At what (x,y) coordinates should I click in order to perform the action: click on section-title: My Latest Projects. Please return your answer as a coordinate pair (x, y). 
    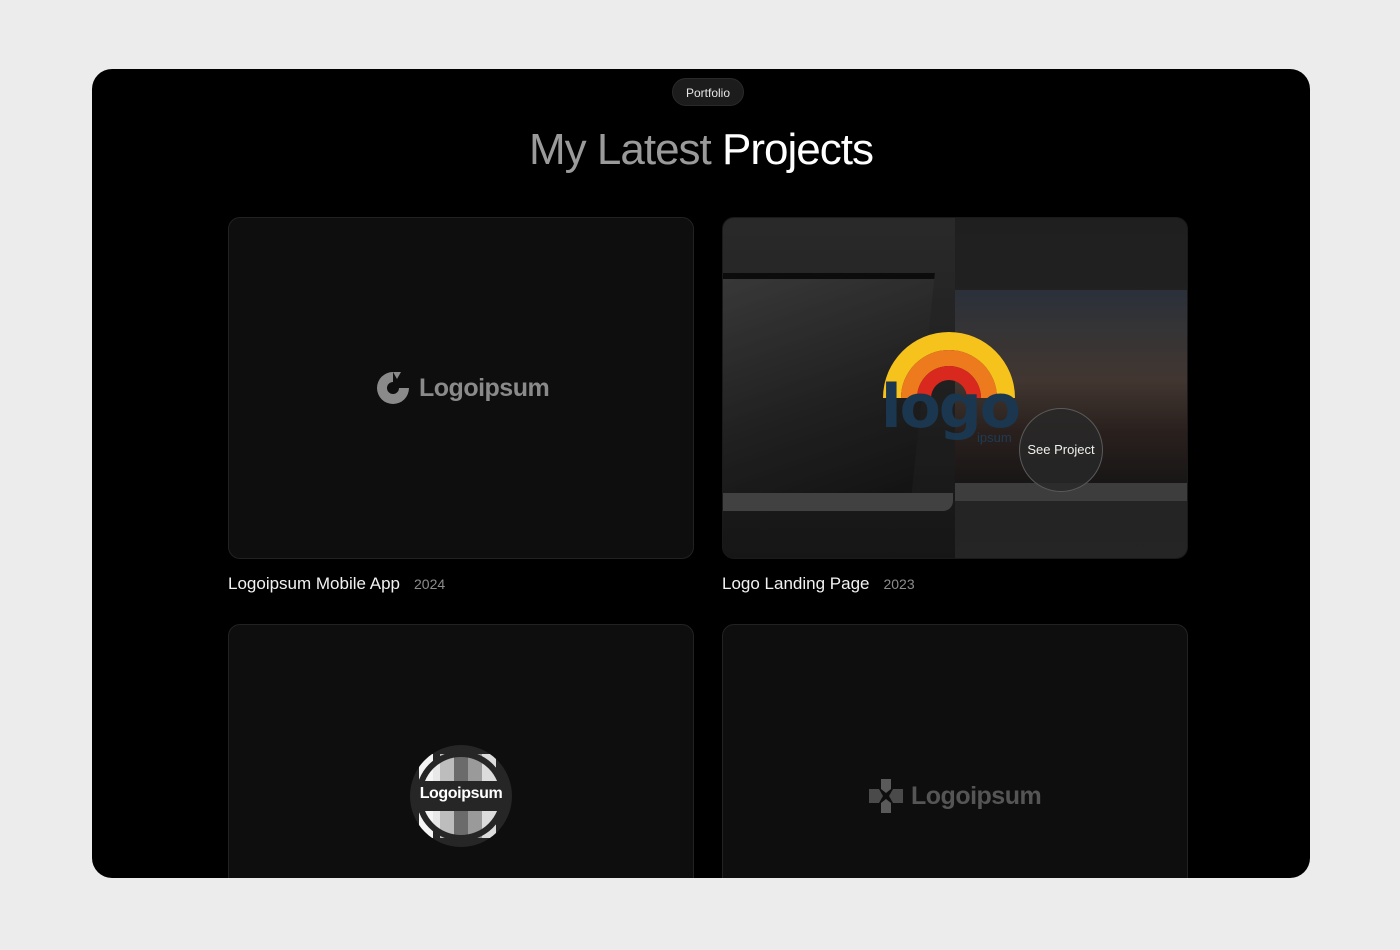
    Looking at the image, I should click on (701, 150).